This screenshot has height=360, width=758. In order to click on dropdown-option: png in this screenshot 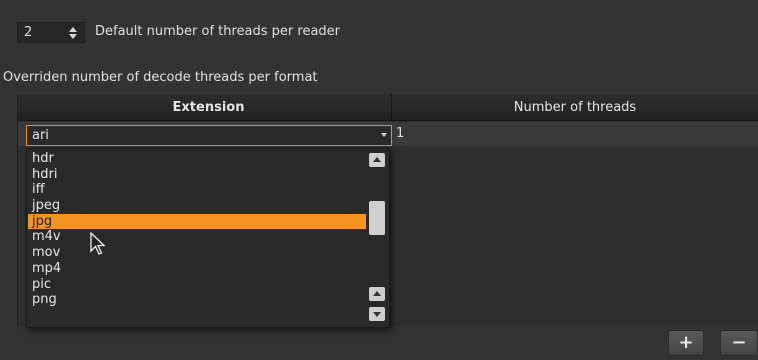, I will do `click(197, 300)`.